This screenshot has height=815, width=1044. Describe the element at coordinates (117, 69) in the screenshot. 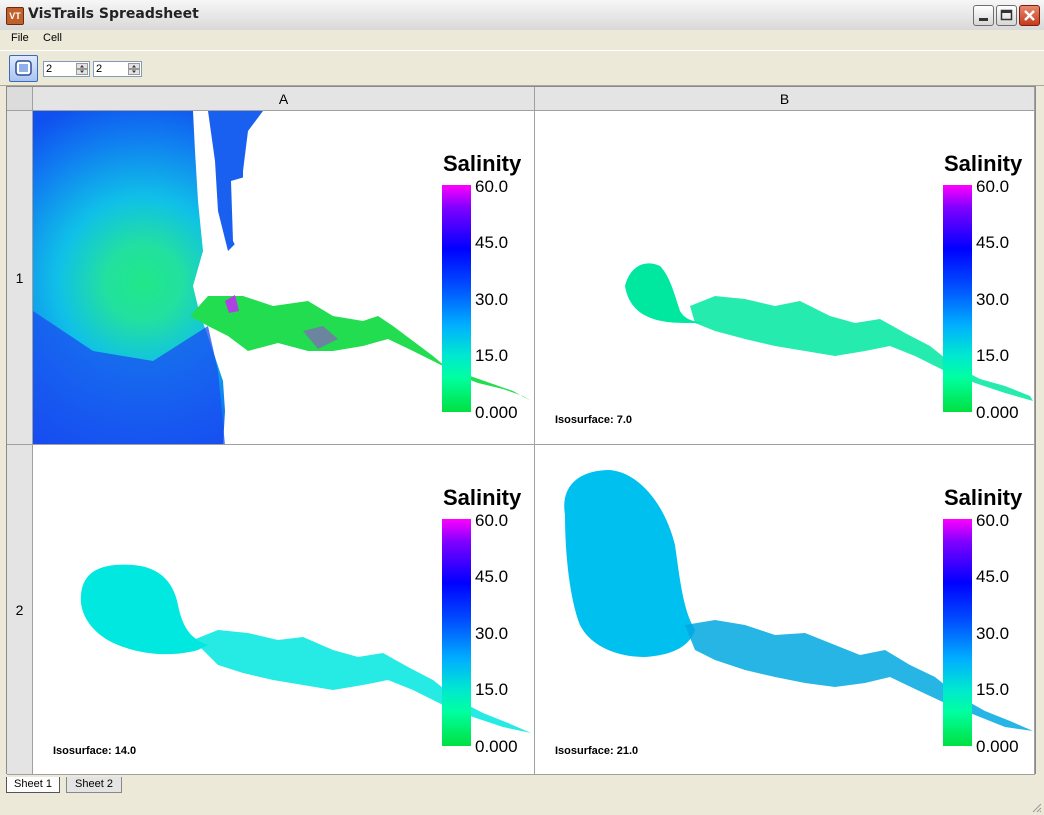

I see `columns-spinbox: 2` at that location.